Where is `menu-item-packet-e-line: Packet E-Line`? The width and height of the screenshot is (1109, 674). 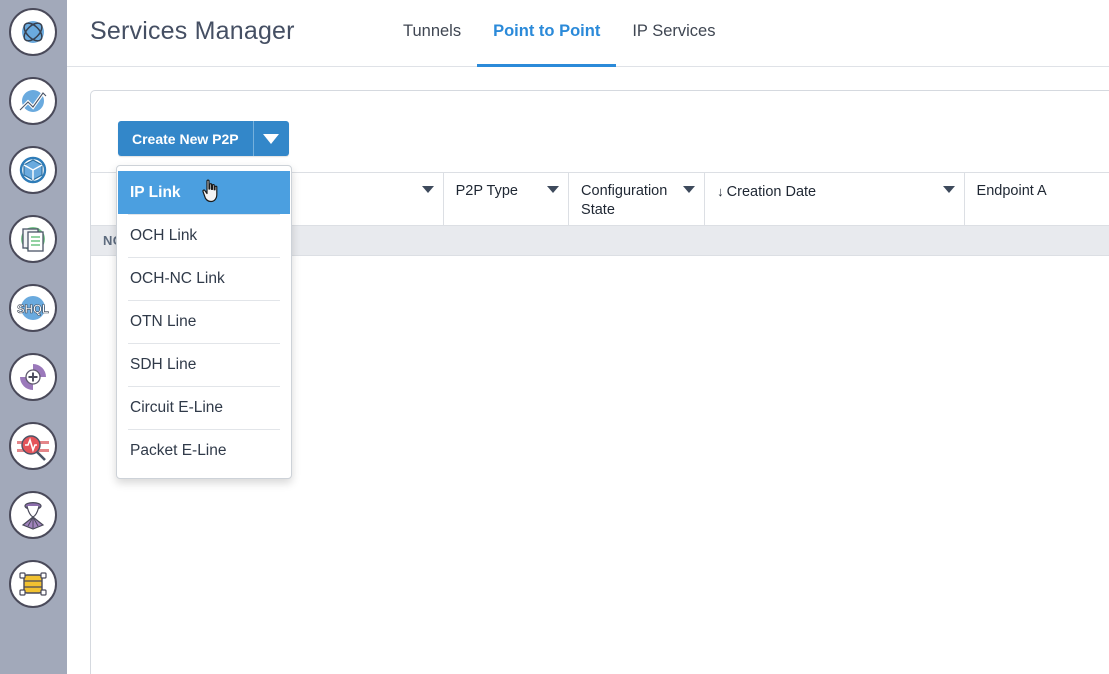 menu-item-packet-e-line: Packet E-Line is located at coordinates (204, 450).